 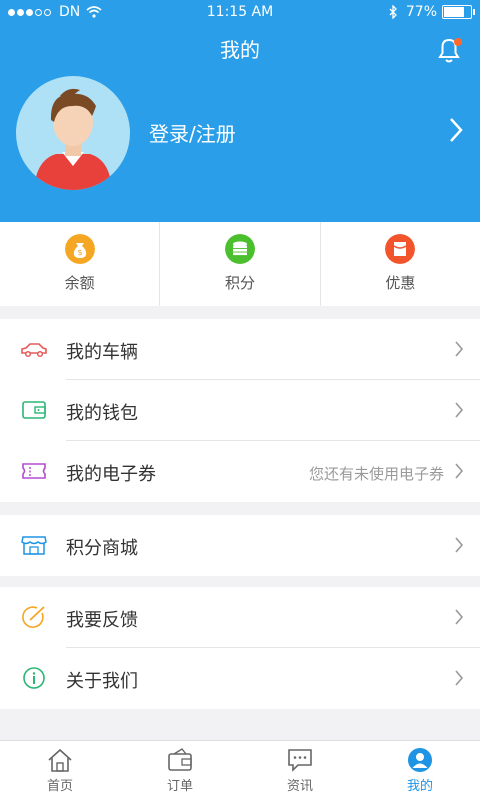 I want to click on stat-discount: 优惠, so click(x=400, y=264).